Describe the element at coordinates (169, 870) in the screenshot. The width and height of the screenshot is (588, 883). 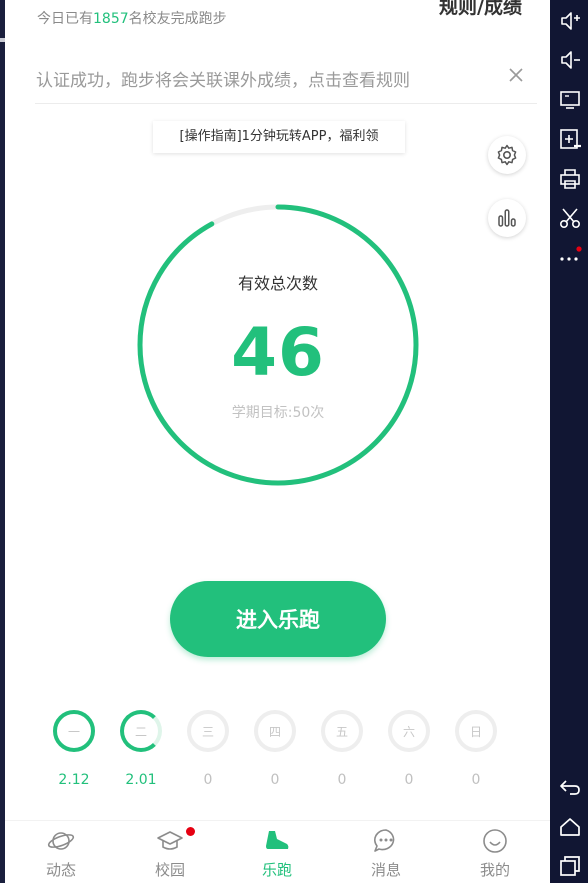
I see `tab-label: 校园` at that location.